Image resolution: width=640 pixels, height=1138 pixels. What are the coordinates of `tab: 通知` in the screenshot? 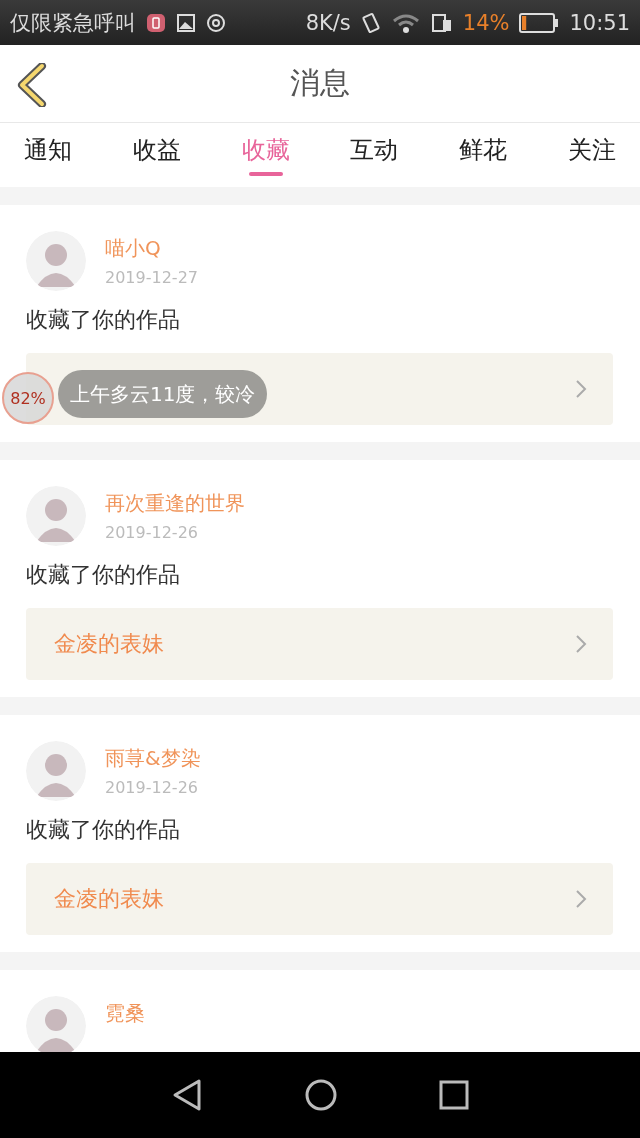 It's located at (48, 155).